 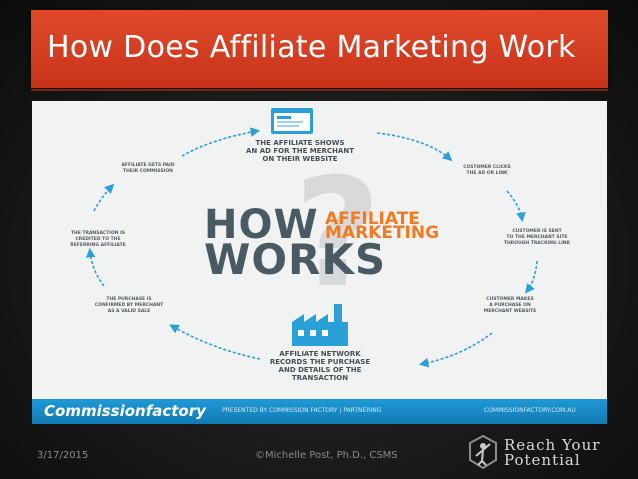 I want to click on infographic-footer-url: COMMISSIONFACTORY.COM.AU, so click(x=530, y=410).